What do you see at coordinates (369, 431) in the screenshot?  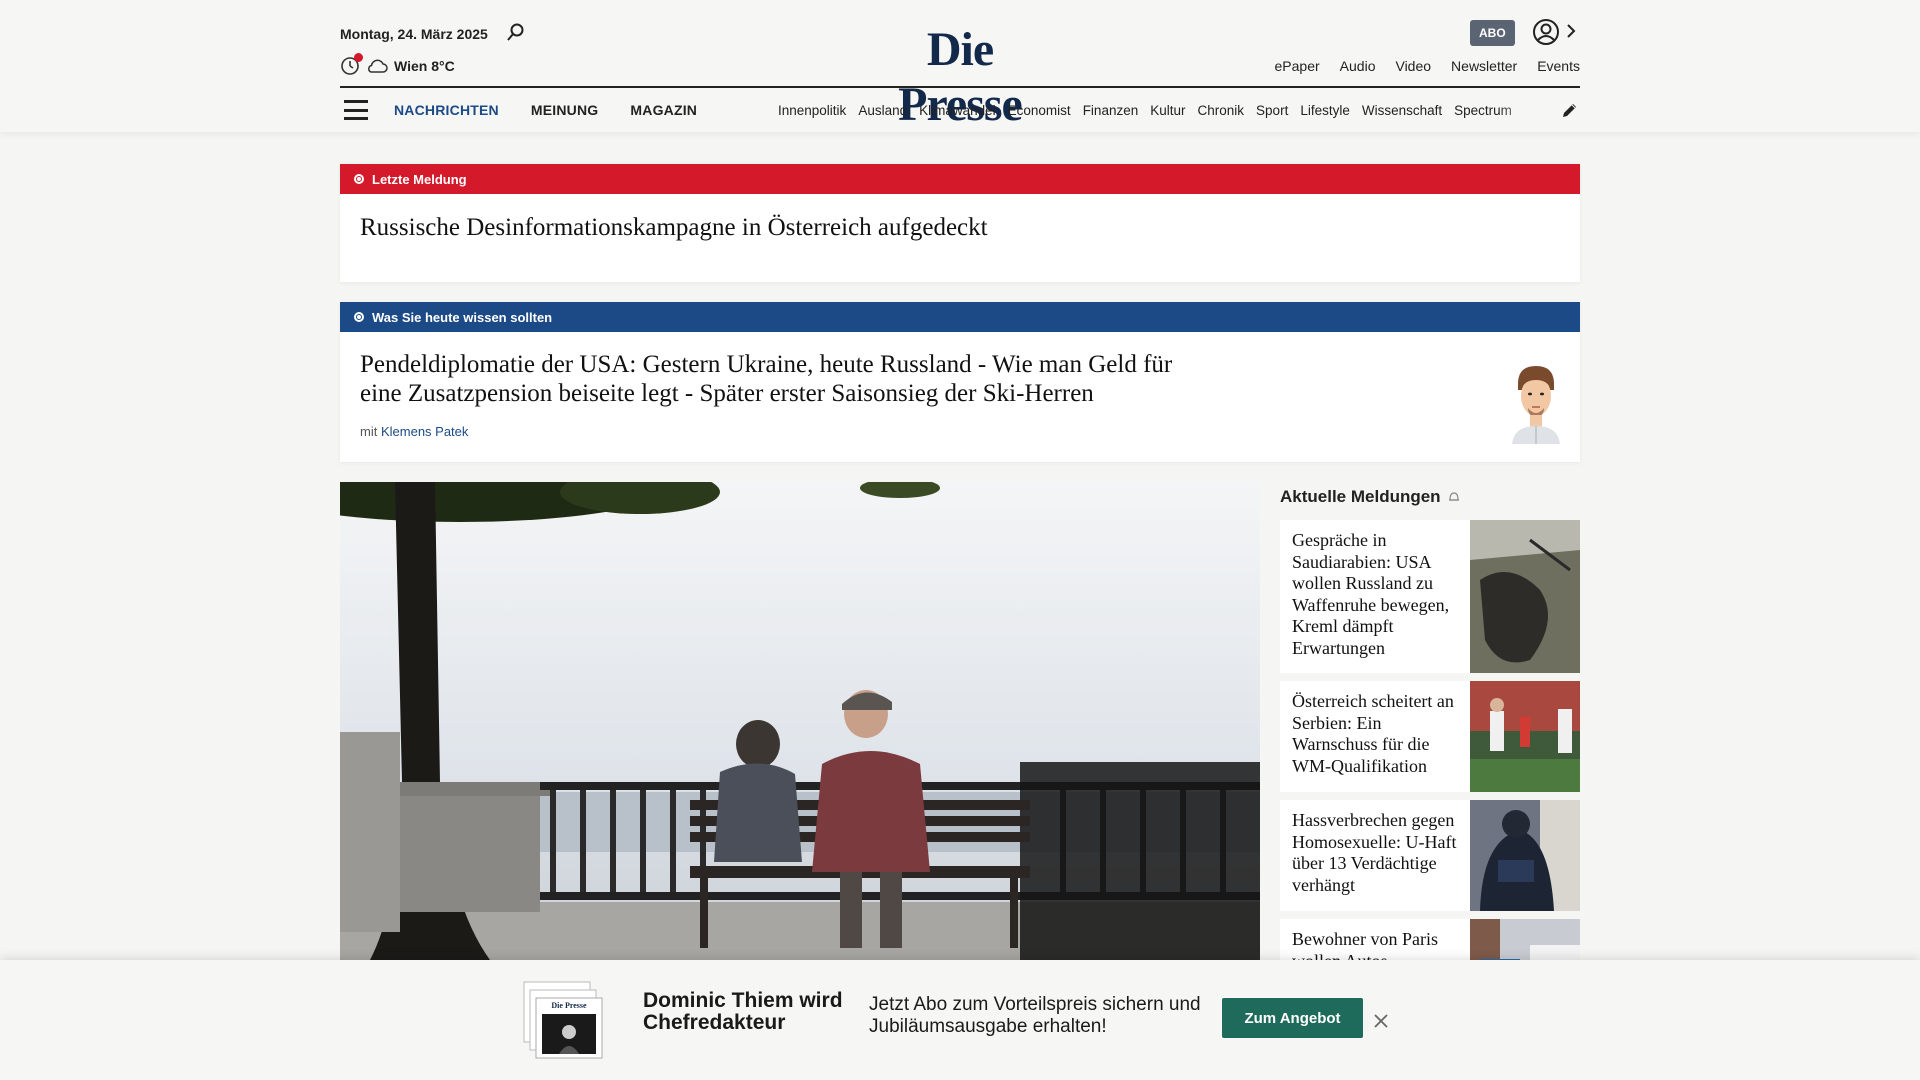 I see `byline-prefix: mit` at bounding box center [369, 431].